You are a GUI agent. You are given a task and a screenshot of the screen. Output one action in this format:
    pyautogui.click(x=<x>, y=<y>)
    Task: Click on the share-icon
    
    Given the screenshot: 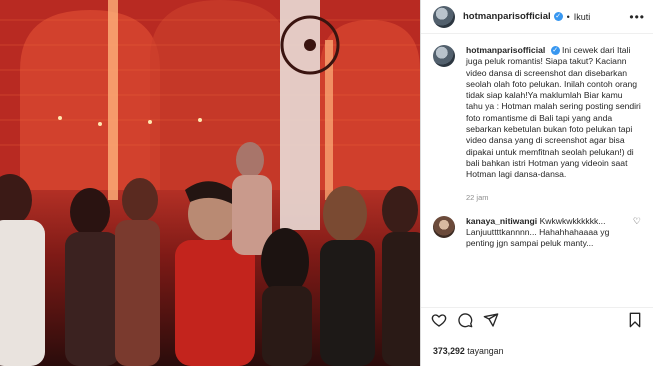 What is the action you would take?
    pyautogui.click(x=491, y=320)
    